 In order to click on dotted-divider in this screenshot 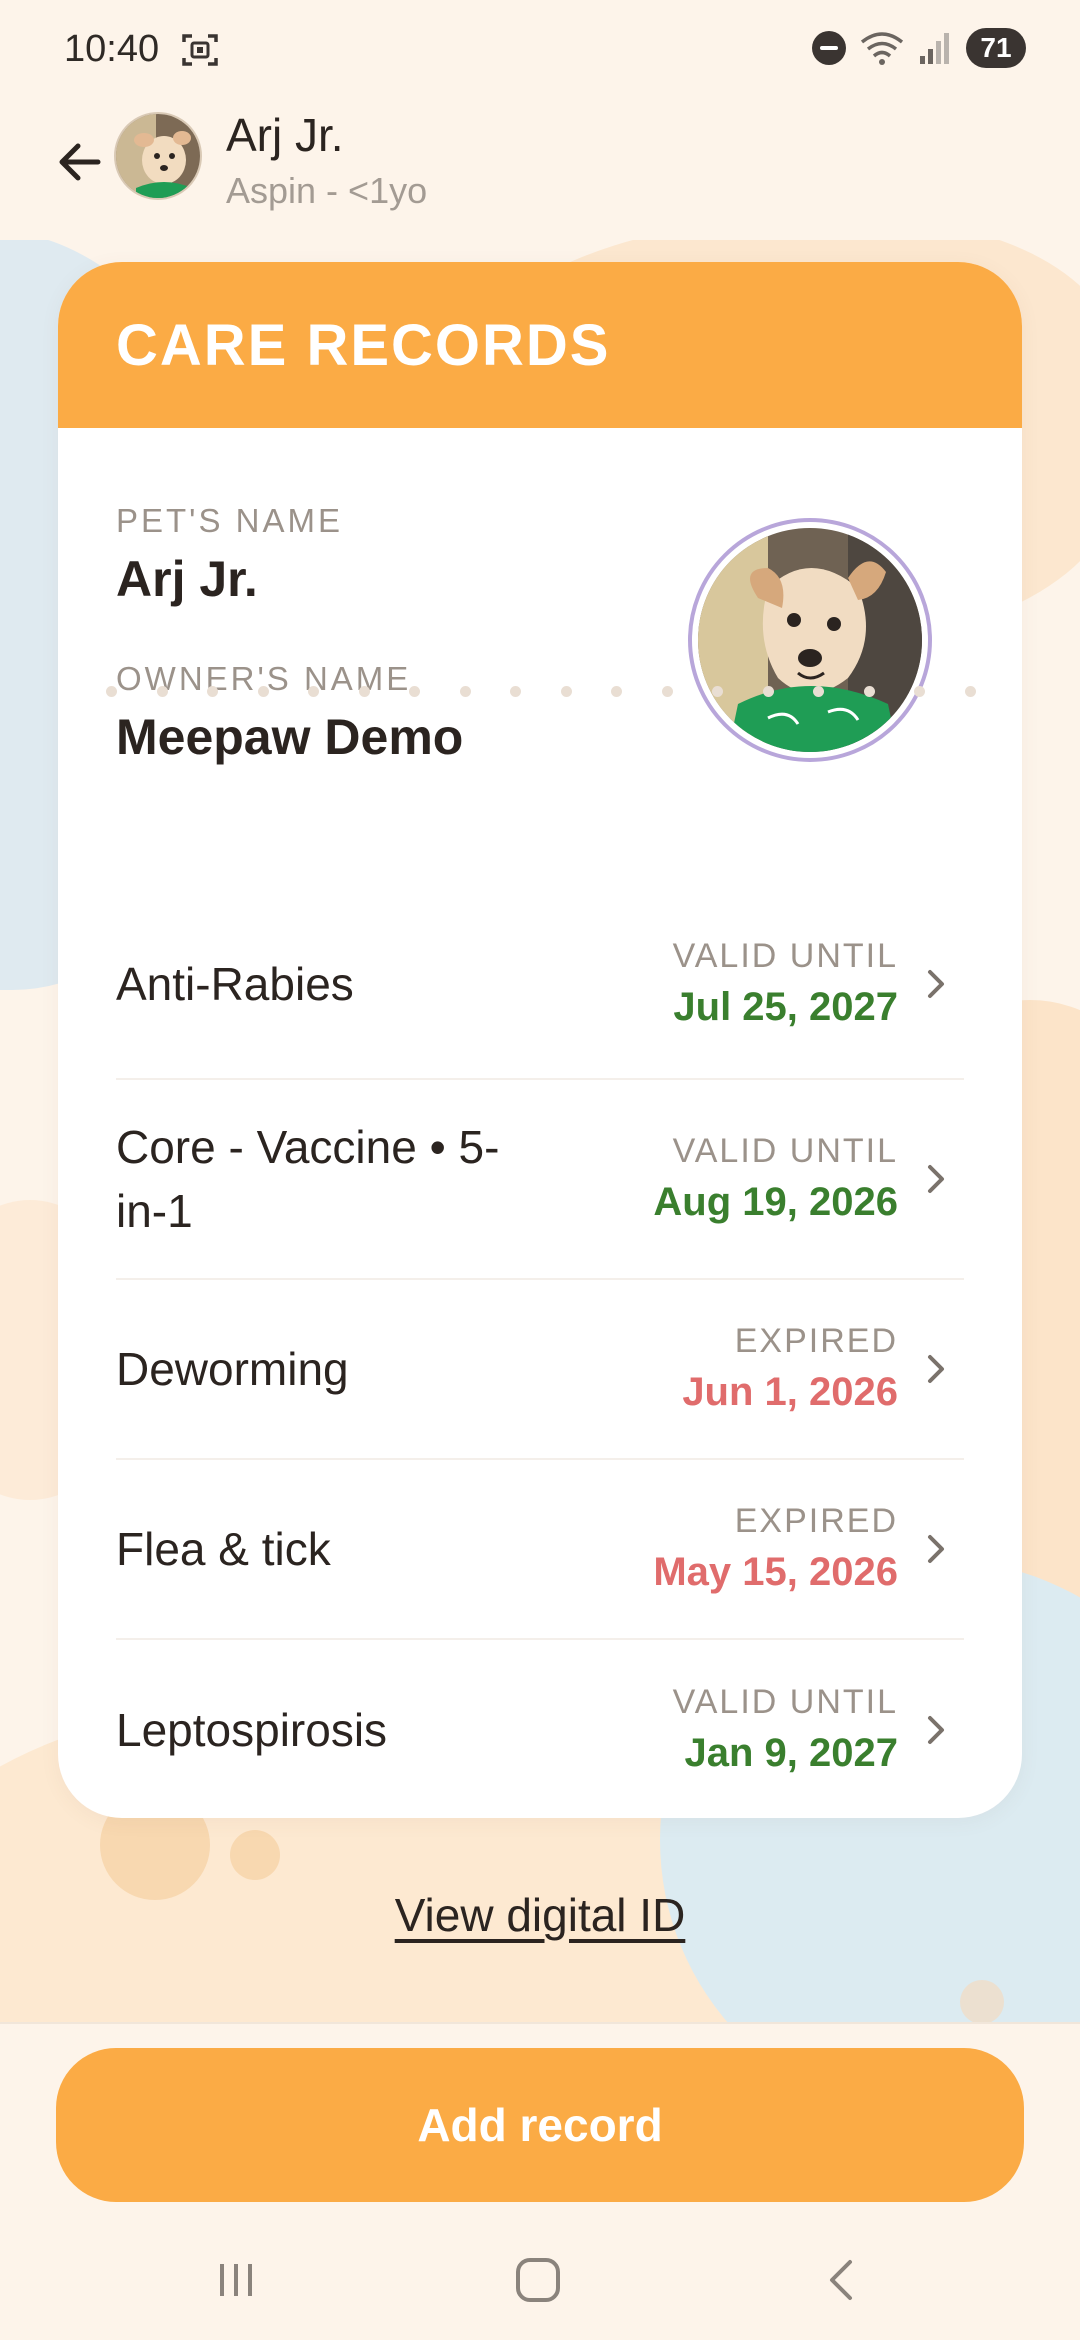, I will do `click(541, 691)`.